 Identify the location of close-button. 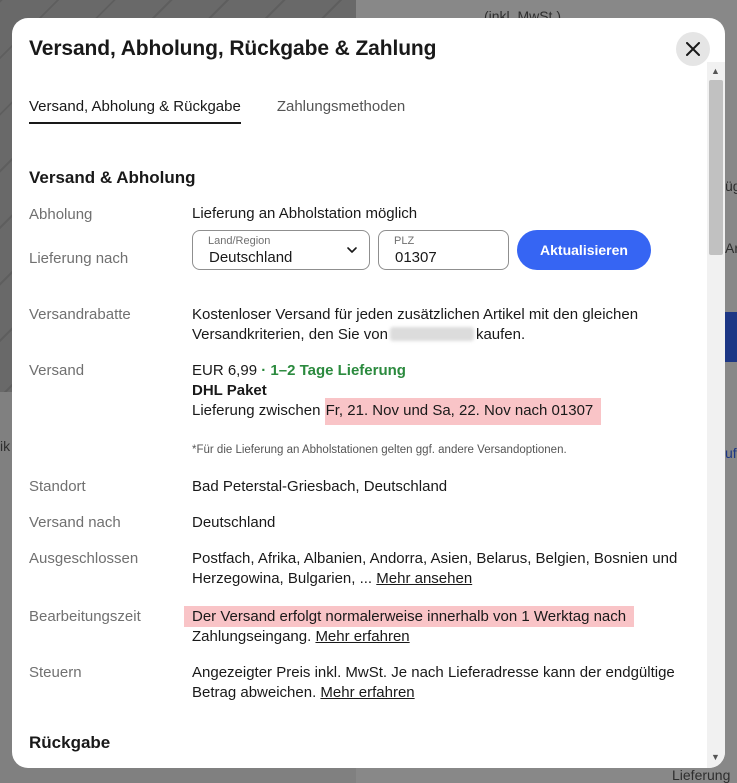
(693, 49).